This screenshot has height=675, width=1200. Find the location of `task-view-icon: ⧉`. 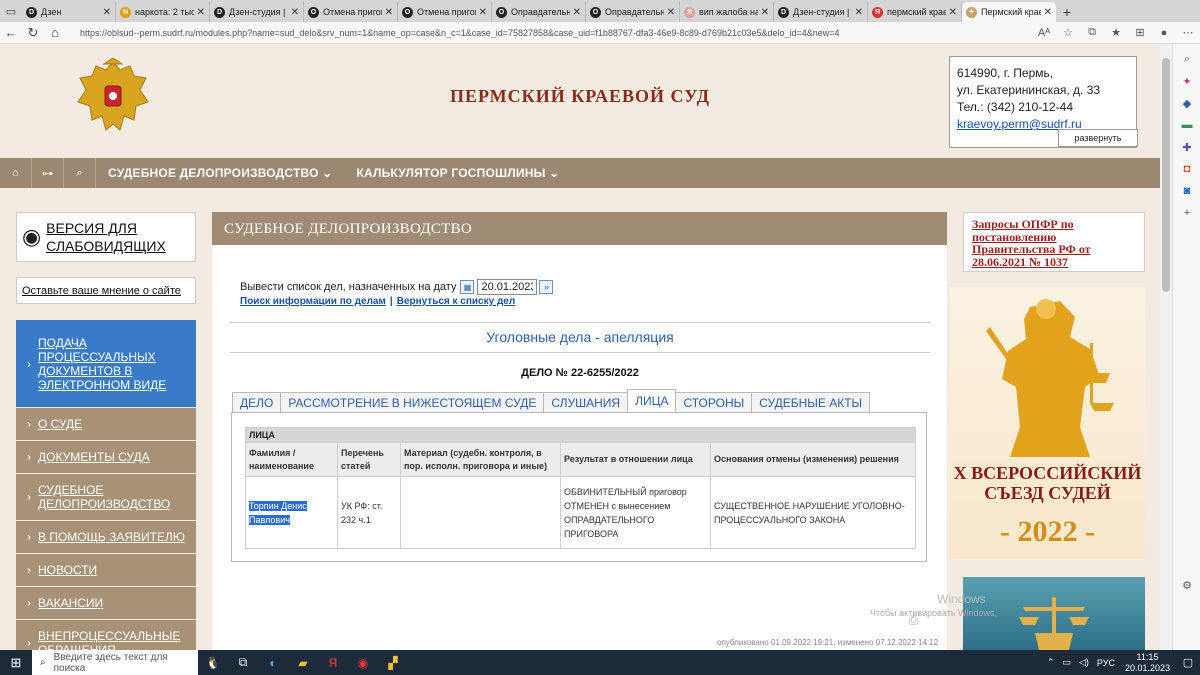

task-view-icon: ⧉ is located at coordinates (243, 662).